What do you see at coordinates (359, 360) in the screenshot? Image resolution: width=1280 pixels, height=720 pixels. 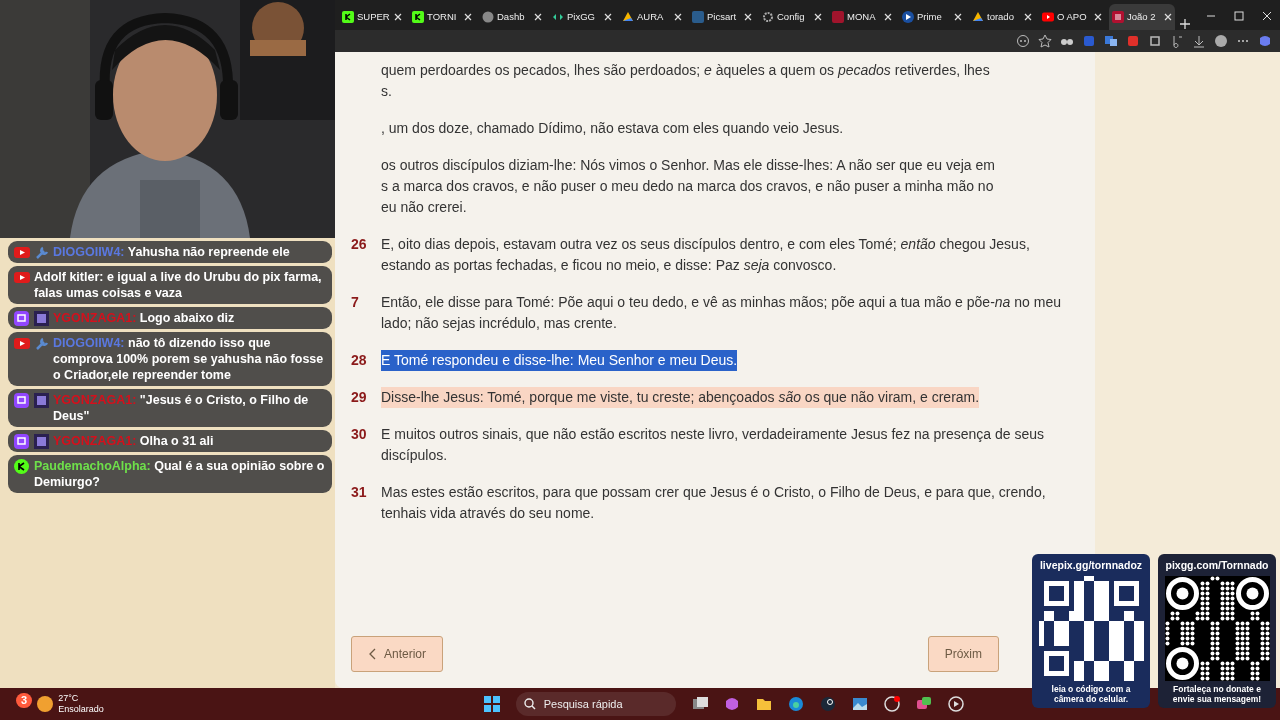 I see `verse-number: 28` at bounding box center [359, 360].